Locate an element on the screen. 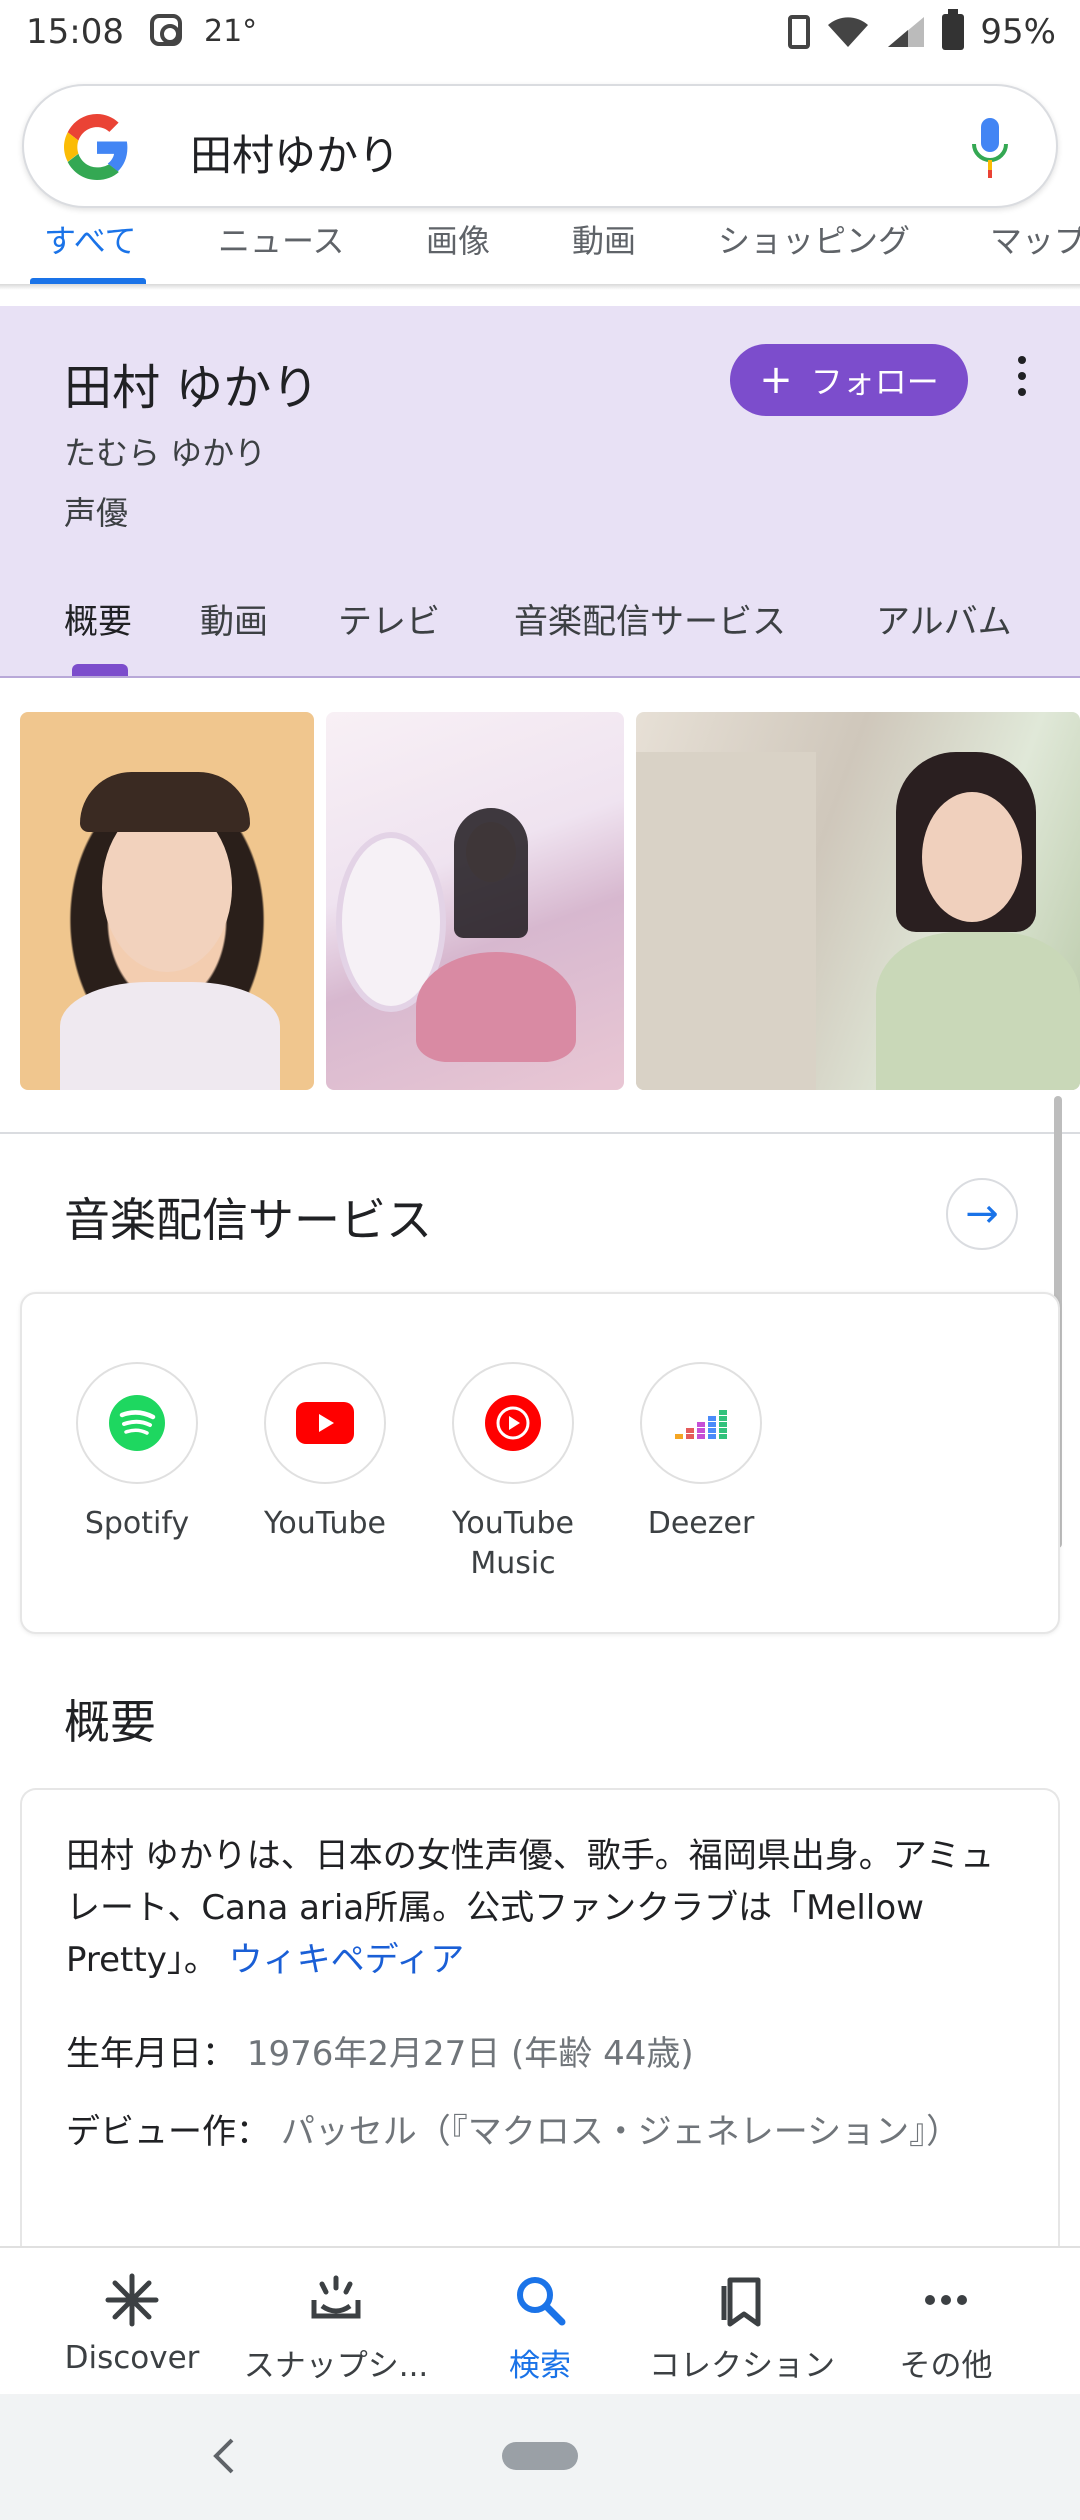 The image size is (1080, 2520). system-navigation-bar is located at coordinates (540, 2457).